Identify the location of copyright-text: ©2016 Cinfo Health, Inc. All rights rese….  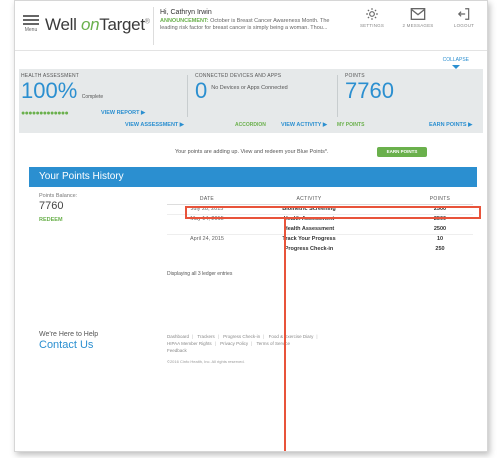
(206, 361).